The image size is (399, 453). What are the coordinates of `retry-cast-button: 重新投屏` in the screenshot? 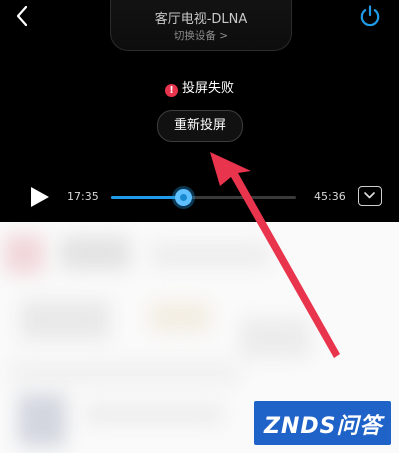 It's located at (200, 126).